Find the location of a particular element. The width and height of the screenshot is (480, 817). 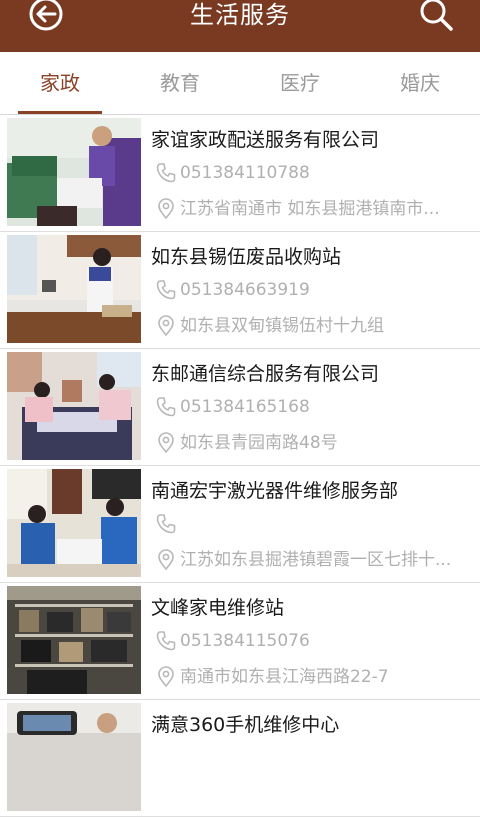

tab-education: 教育 is located at coordinates (180, 83).